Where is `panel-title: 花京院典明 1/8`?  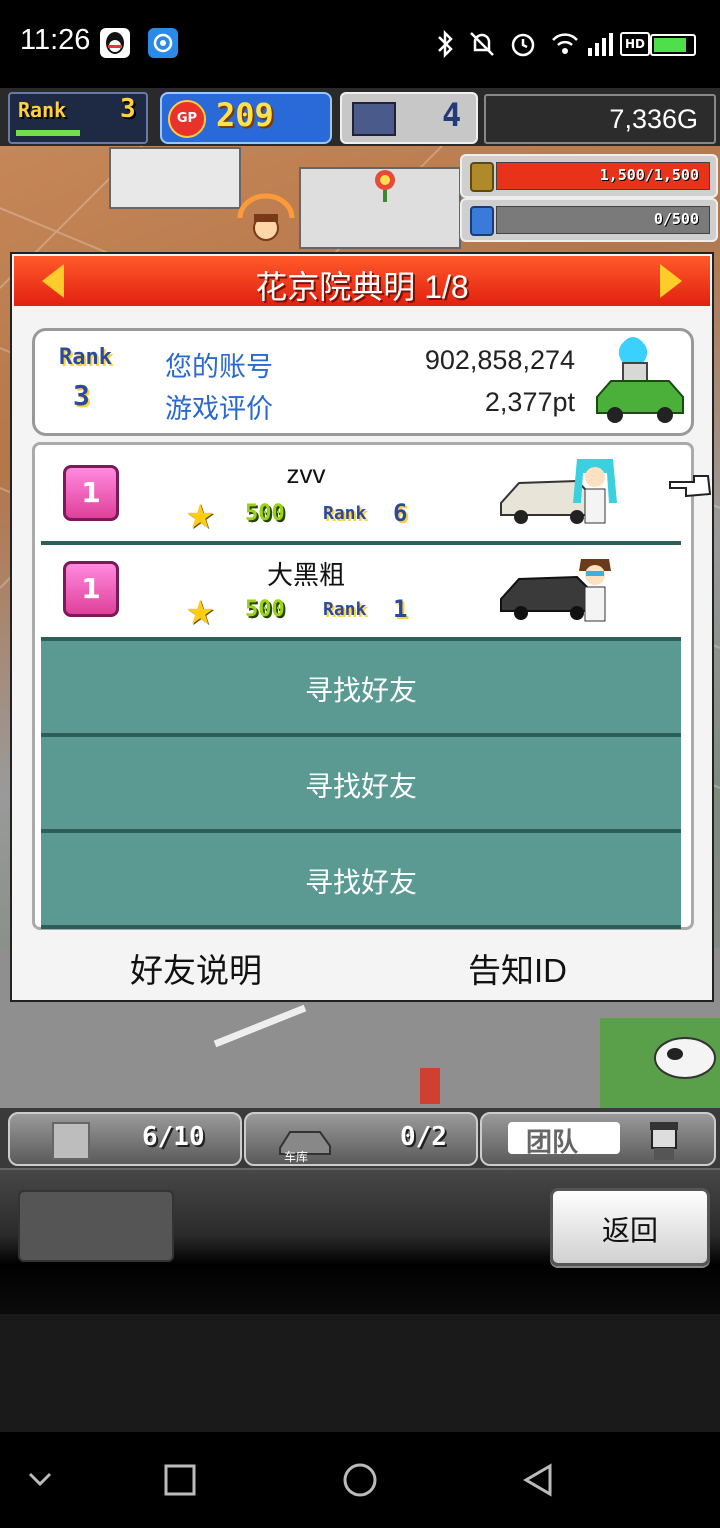
panel-title: 花京院典明 1/8 is located at coordinates (362, 287).